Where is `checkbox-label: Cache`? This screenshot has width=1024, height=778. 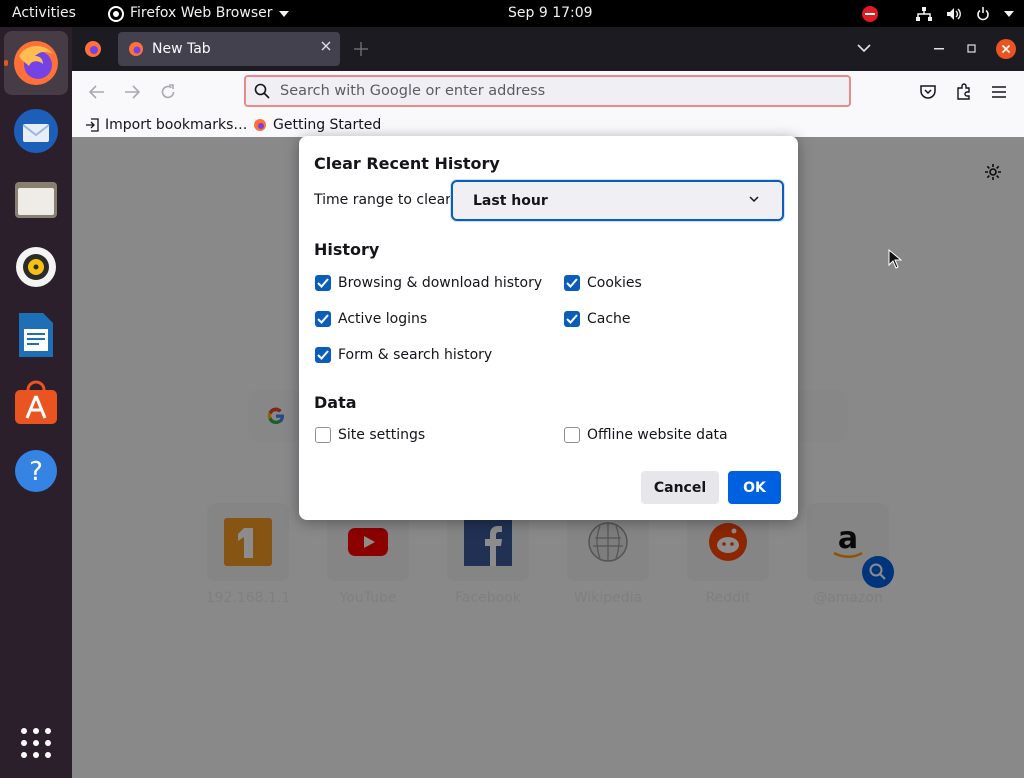
checkbox-label: Cache is located at coordinates (609, 319).